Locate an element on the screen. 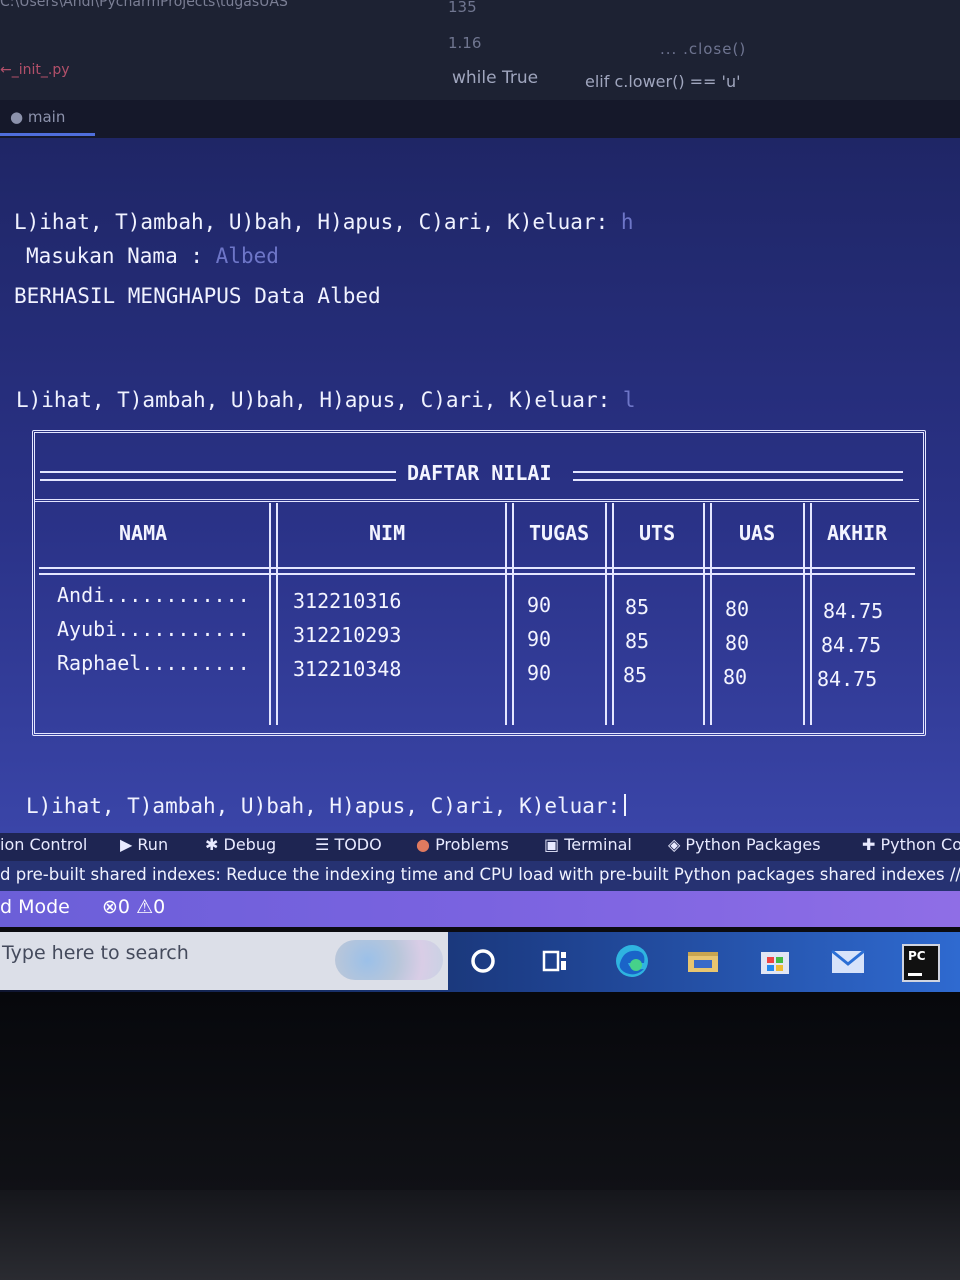 The width and height of the screenshot is (960, 1280). problems-summary: ⊗0 ⚠0 is located at coordinates (133, 907).